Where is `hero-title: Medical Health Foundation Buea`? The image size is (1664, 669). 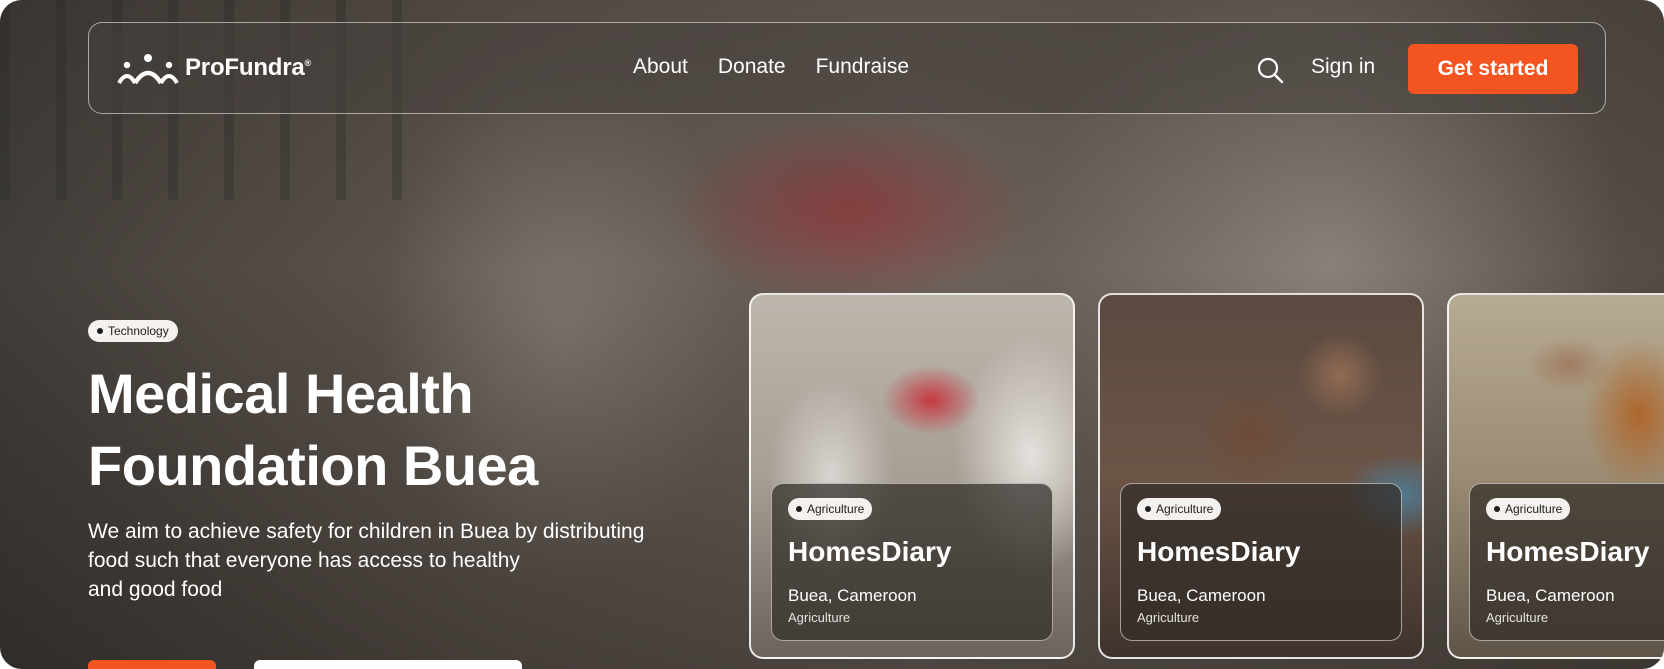 hero-title: Medical Health Foundation Buea is located at coordinates (313, 429).